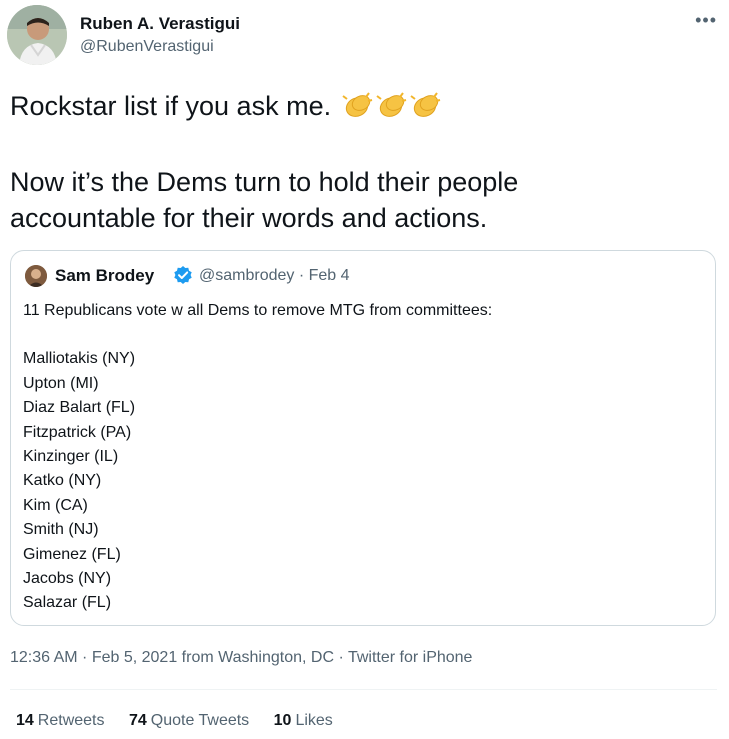 This screenshot has width=729, height=739. I want to click on retweets-count: 14, so click(25, 720).